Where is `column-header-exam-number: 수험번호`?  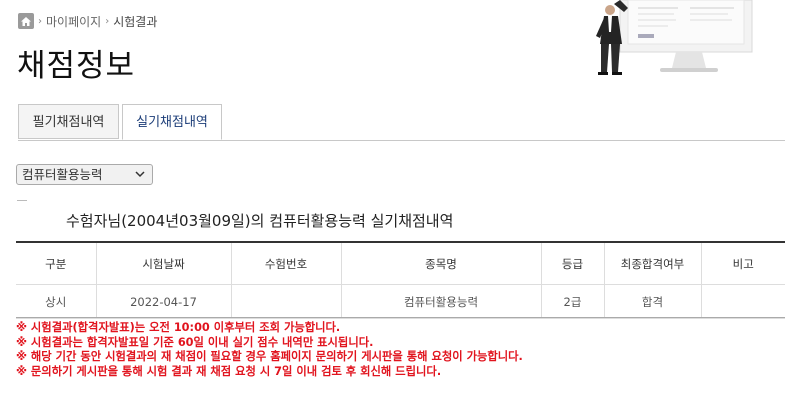
column-header-exam-number: 수험번호 is located at coordinates (285, 263).